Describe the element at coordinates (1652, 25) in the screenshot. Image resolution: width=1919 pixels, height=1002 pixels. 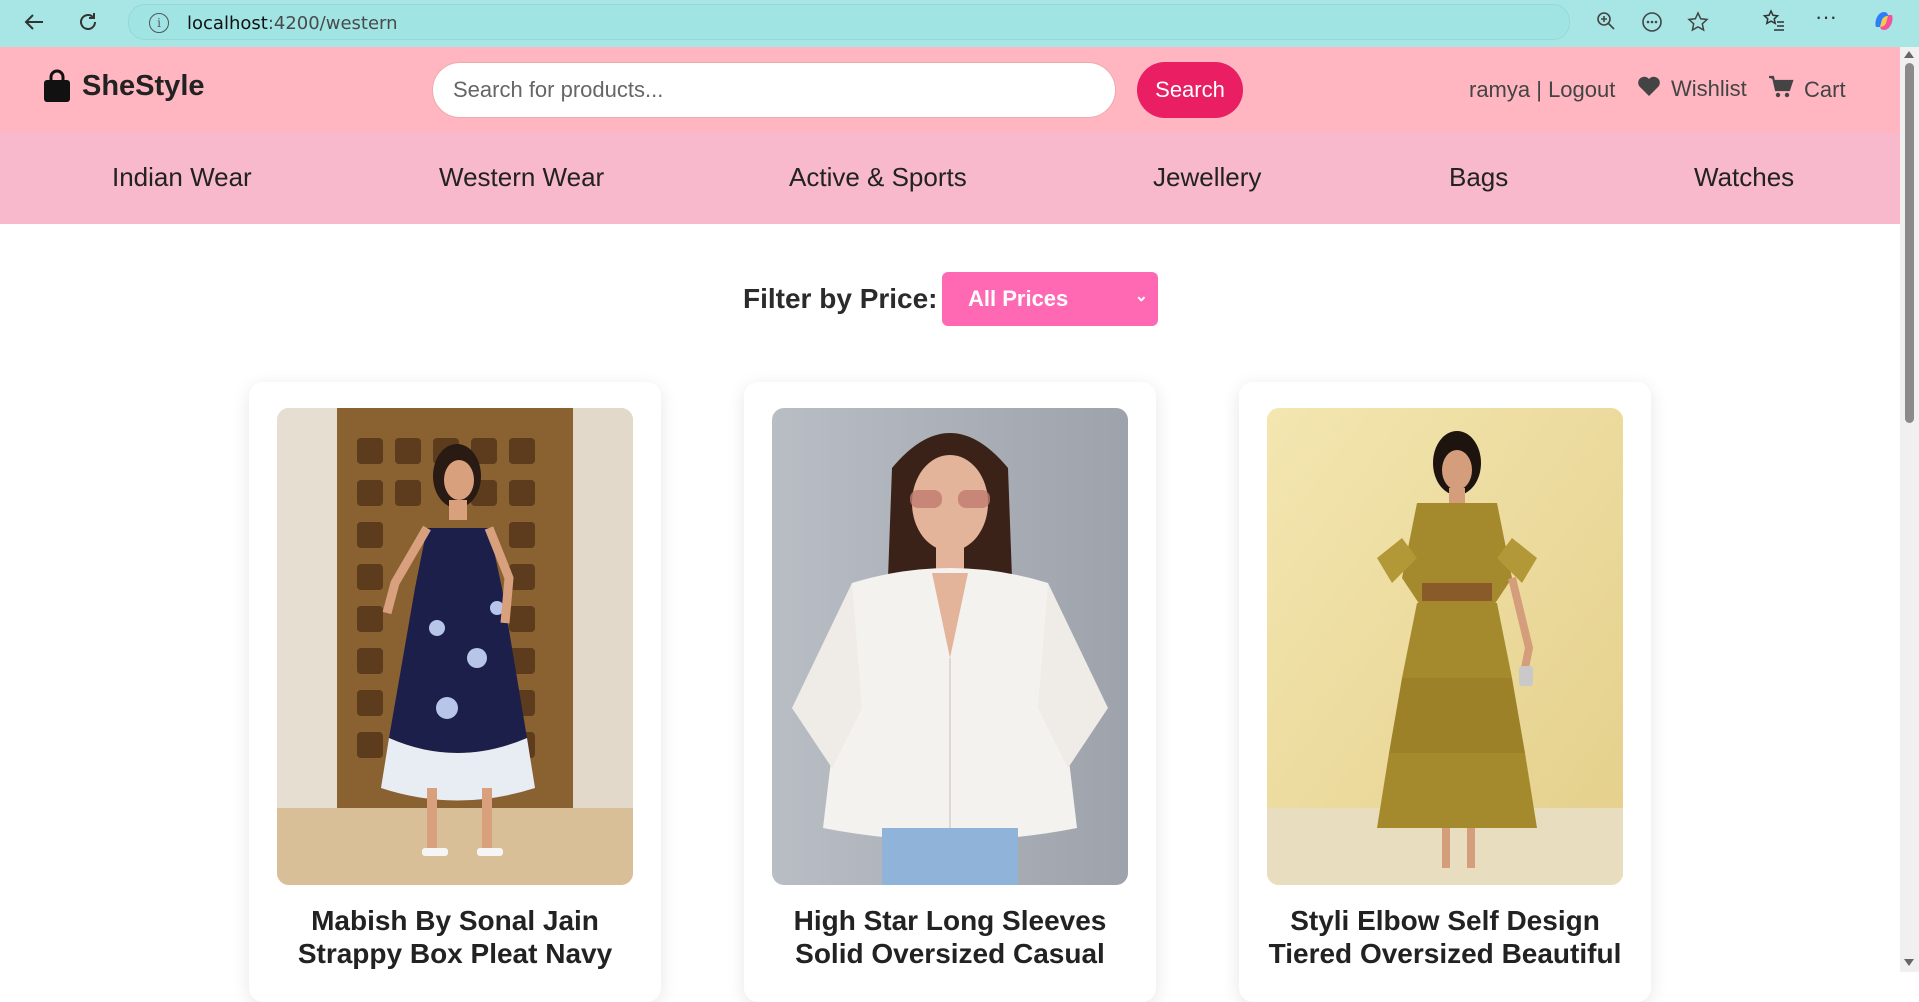
I see `reading-mode-icon` at that location.